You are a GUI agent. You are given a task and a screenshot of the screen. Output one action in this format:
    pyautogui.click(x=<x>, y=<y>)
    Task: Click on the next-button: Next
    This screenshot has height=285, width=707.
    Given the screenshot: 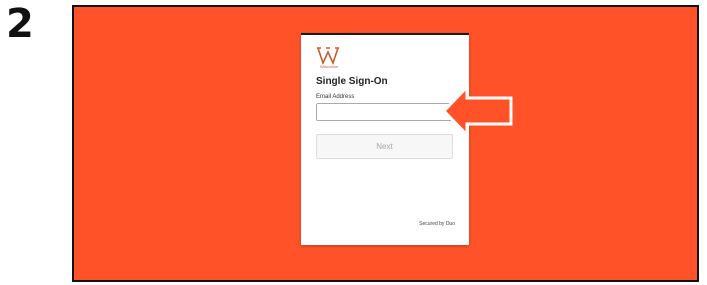 What is the action you would take?
    pyautogui.click(x=384, y=146)
    